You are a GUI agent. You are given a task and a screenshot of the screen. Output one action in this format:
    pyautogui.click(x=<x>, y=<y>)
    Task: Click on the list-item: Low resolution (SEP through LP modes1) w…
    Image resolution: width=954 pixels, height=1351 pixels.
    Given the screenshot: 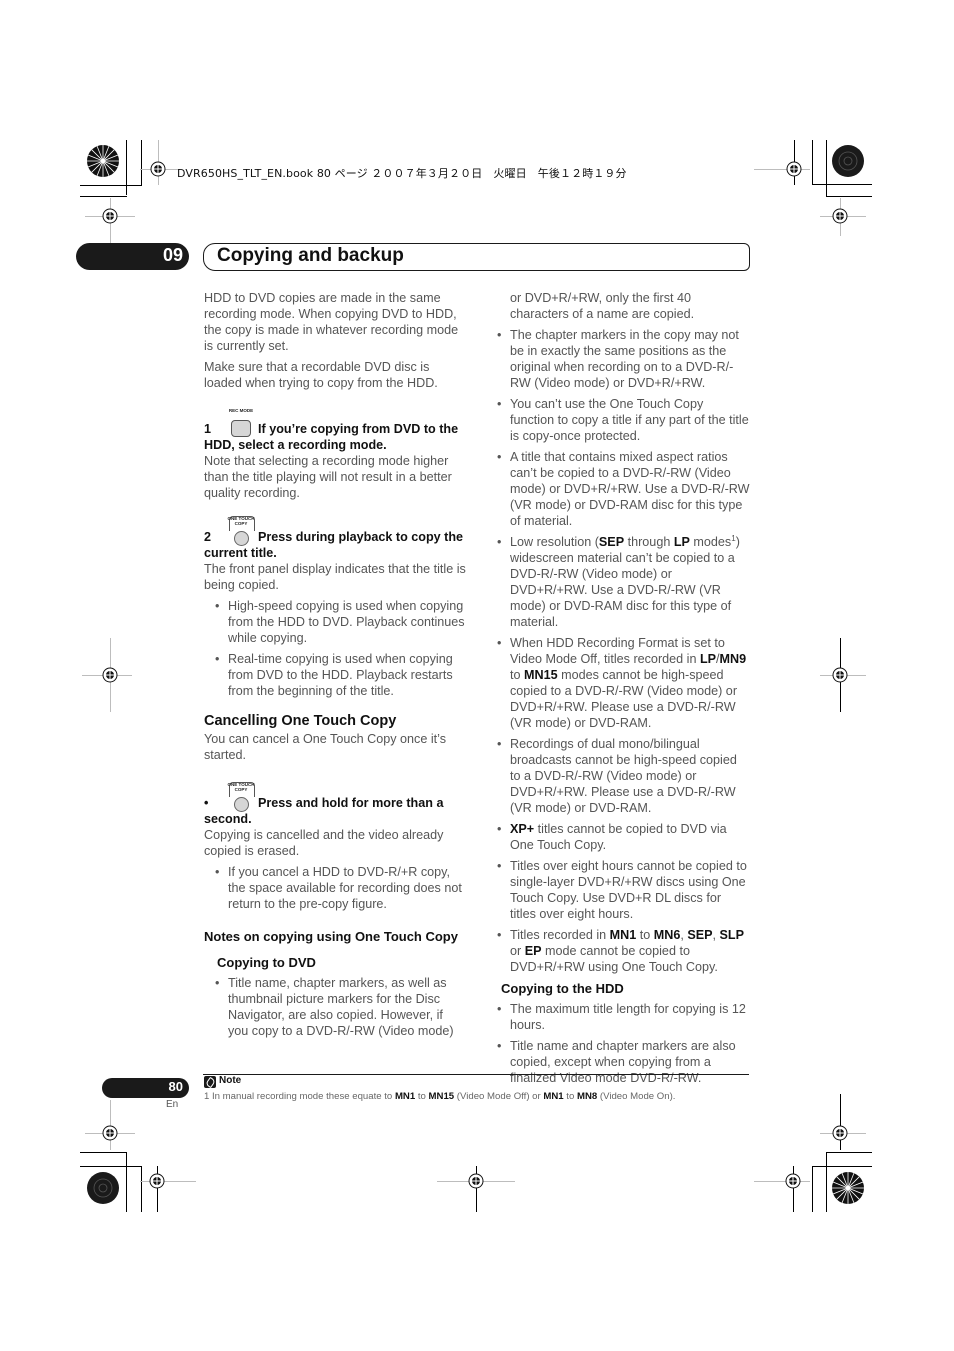 What is the action you would take?
    pyautogui.click(x=623, y=582)
    